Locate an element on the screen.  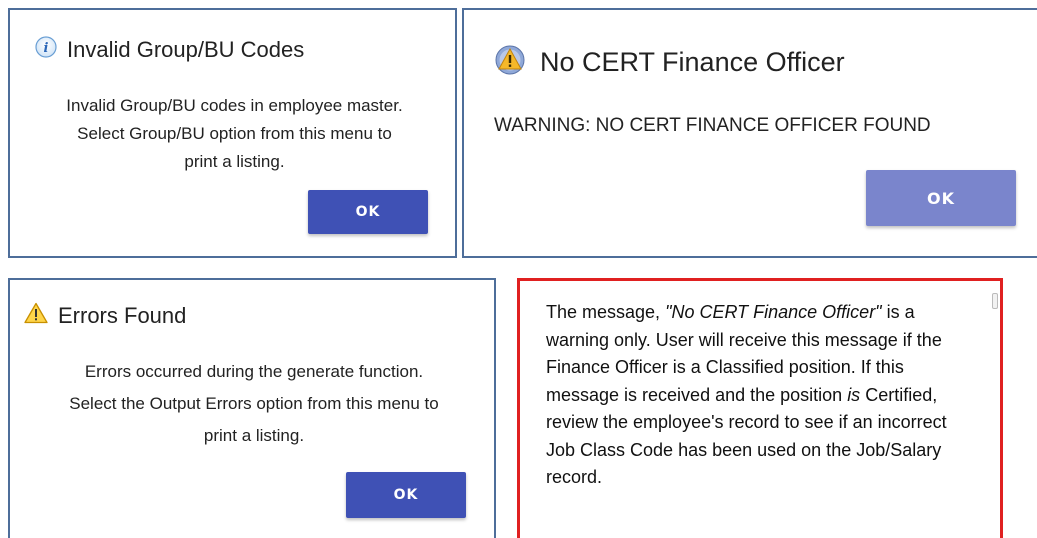
dialog-title: Errors Found is located at coordinates (122, 315).